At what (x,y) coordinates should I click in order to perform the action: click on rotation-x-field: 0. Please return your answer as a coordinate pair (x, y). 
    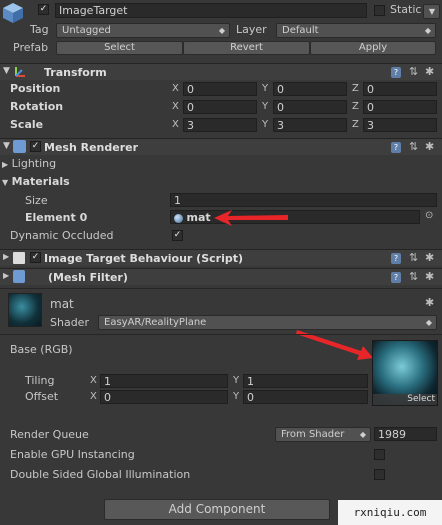
    Looking at the image, I should click on (220, 107).